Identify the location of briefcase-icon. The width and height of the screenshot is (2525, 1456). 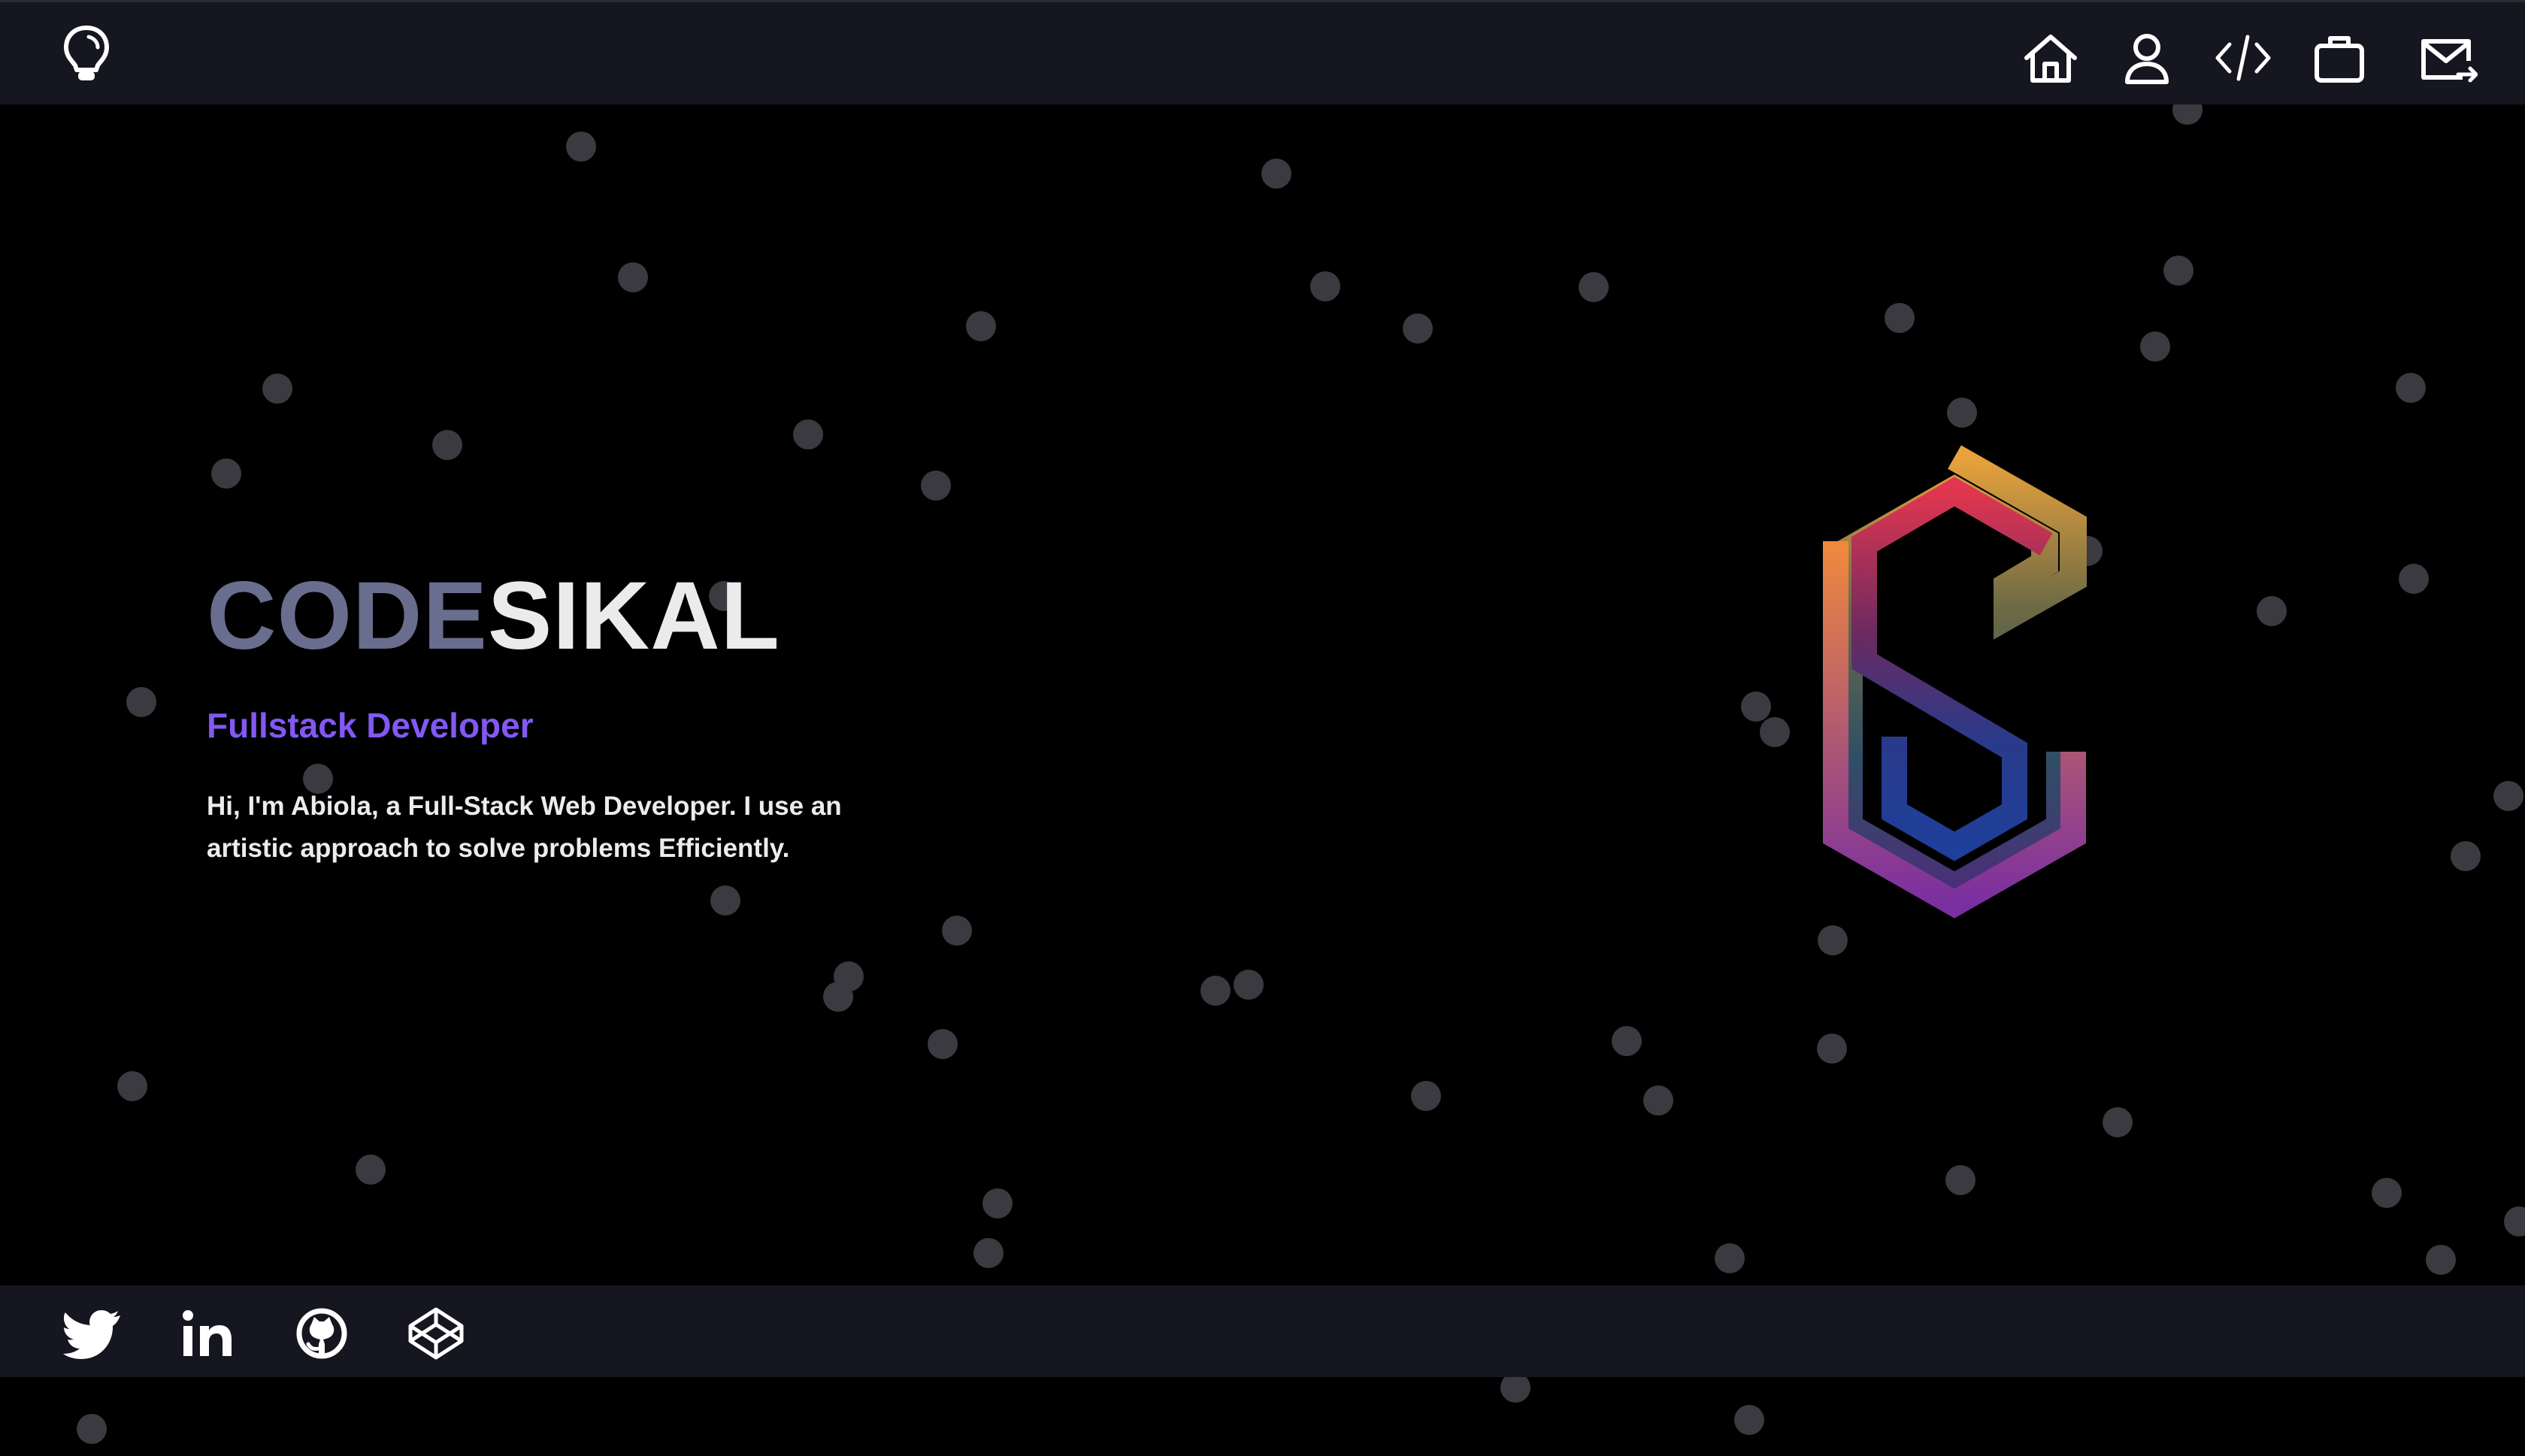
(2339, 58).